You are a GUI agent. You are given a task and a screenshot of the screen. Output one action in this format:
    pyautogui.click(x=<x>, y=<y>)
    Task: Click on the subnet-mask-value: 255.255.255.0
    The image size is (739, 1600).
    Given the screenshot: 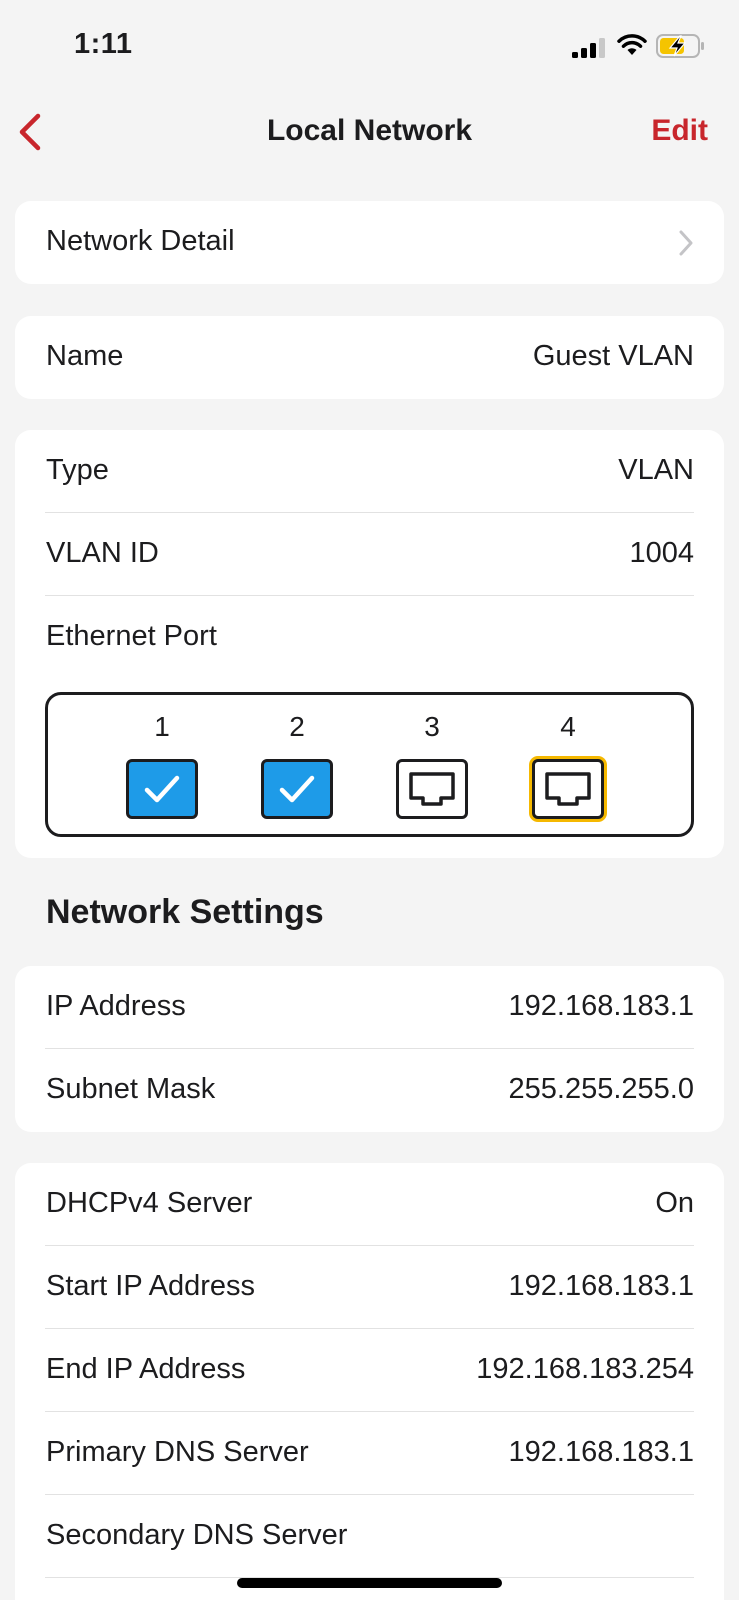 What is the action you would take?
    pyautogui.click(x=601, y=1089)
    